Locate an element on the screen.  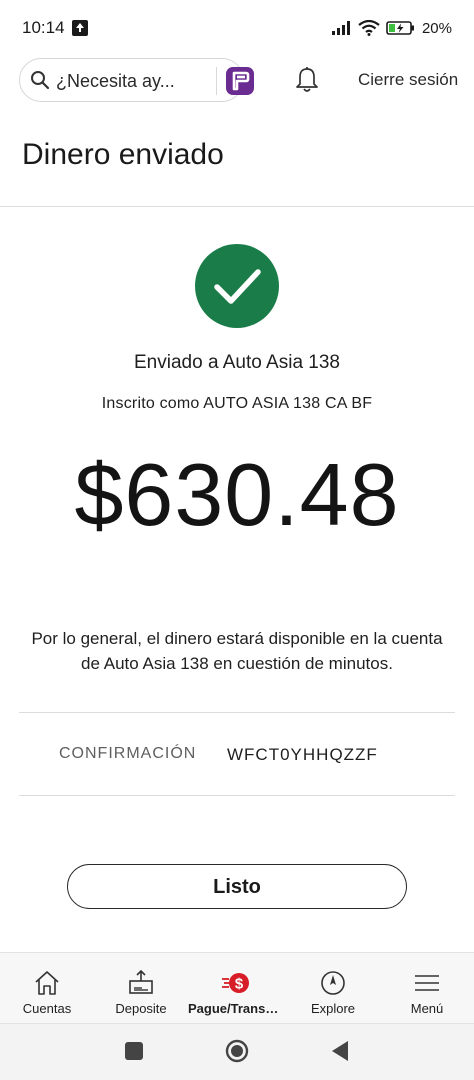
recents-icon is located at coordinates (134, 1051).